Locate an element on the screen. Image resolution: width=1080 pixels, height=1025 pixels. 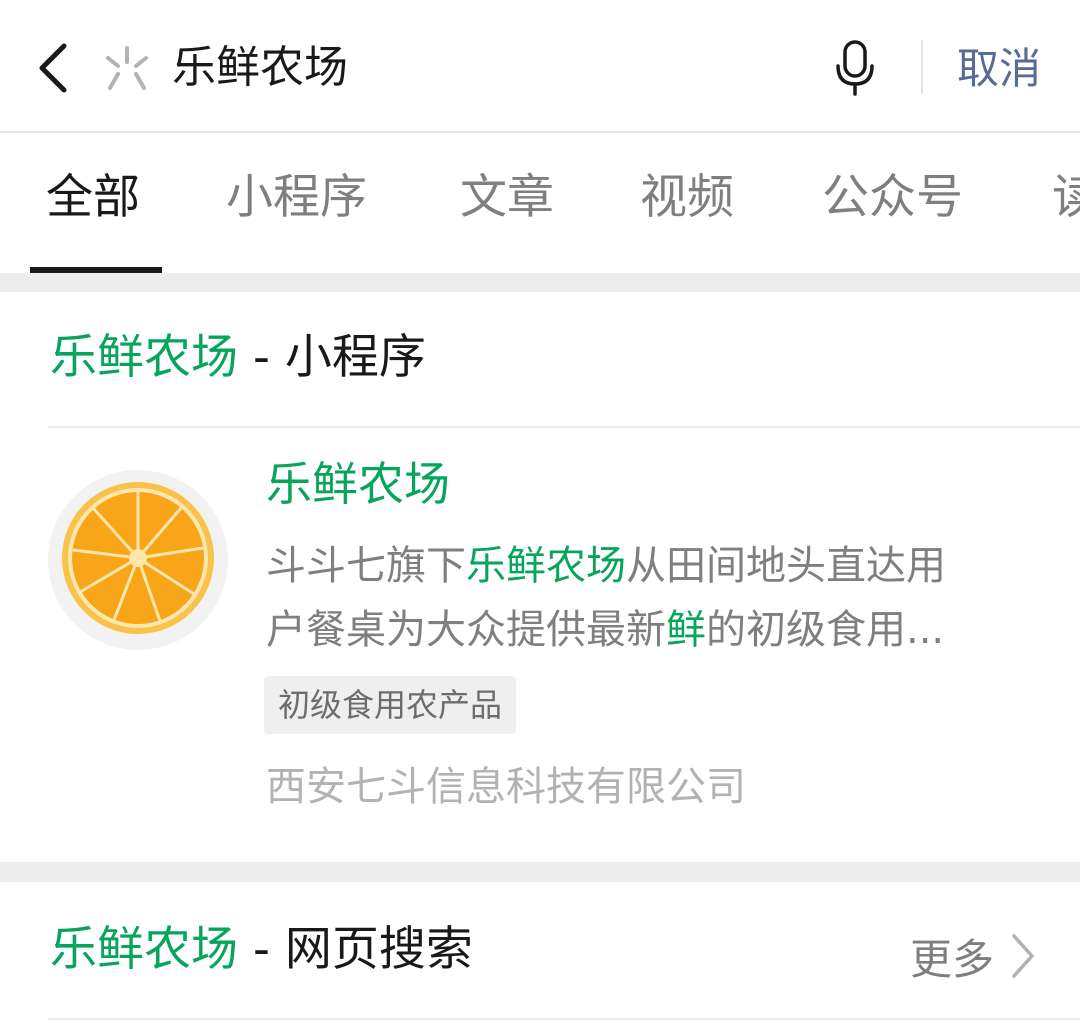
tab-official-accounts: 公众号 is located at coordinates (892, 198).